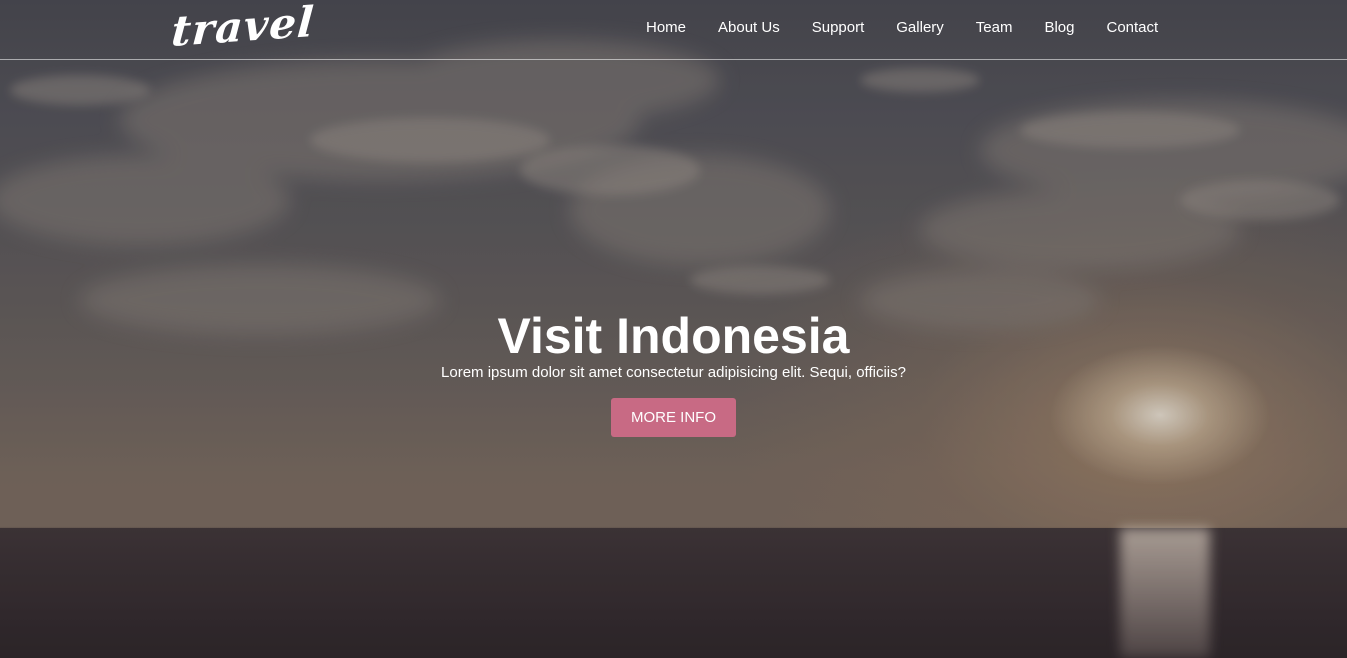 This screenshot has width=1347, height=658. What do you see at coordinates (994, 28) in the screenshot?
I see `nav-link-team: Team` at bounding box center [994, 28].